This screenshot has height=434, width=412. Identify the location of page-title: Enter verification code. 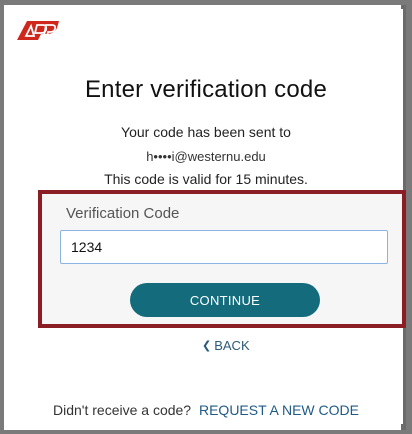
(206, 89).